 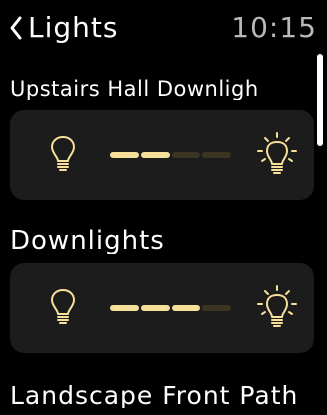 I want to click on chevron-left-icon, so click(x=16, y=28).